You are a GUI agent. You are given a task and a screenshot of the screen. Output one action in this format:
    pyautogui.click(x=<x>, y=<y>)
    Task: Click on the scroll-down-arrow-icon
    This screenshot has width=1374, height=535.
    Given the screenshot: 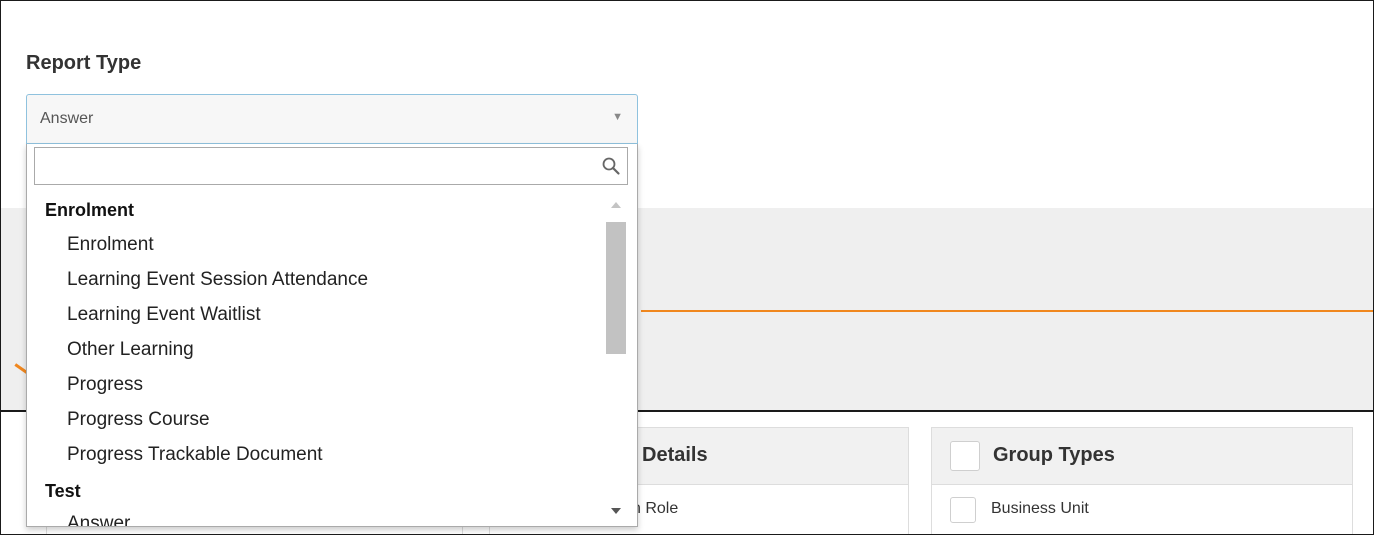 What is the action you would take?
    pyautogui.click(x=616, y=511)
    